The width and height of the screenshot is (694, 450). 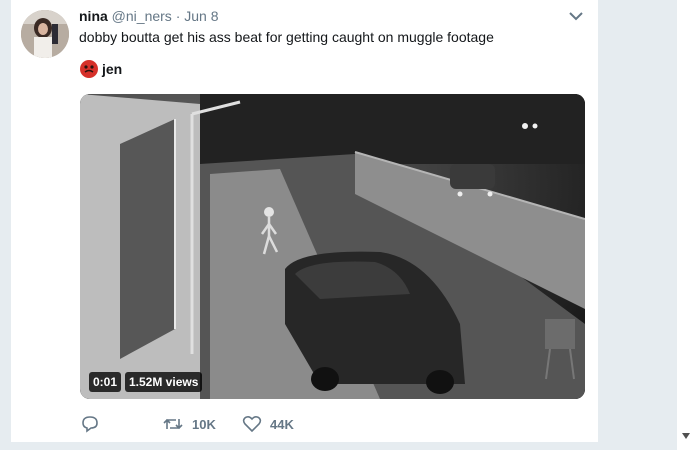 What do you see at coordinates (112, 69) in the screenshot?
I see `quoted-user-label: jen` at bounding box center [112, 69].